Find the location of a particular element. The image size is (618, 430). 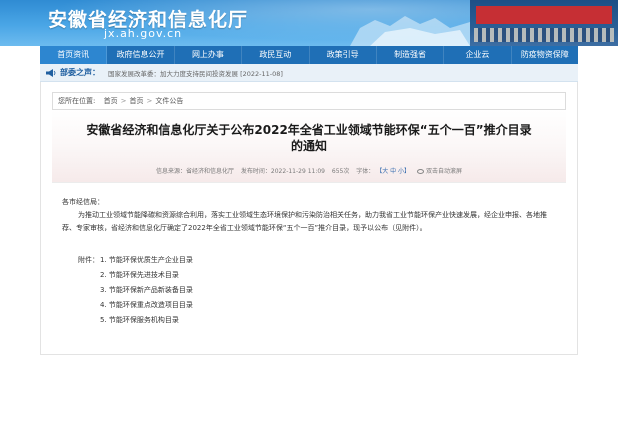

breadcrumb-home: 首页 is located at coordinates (111, 101).